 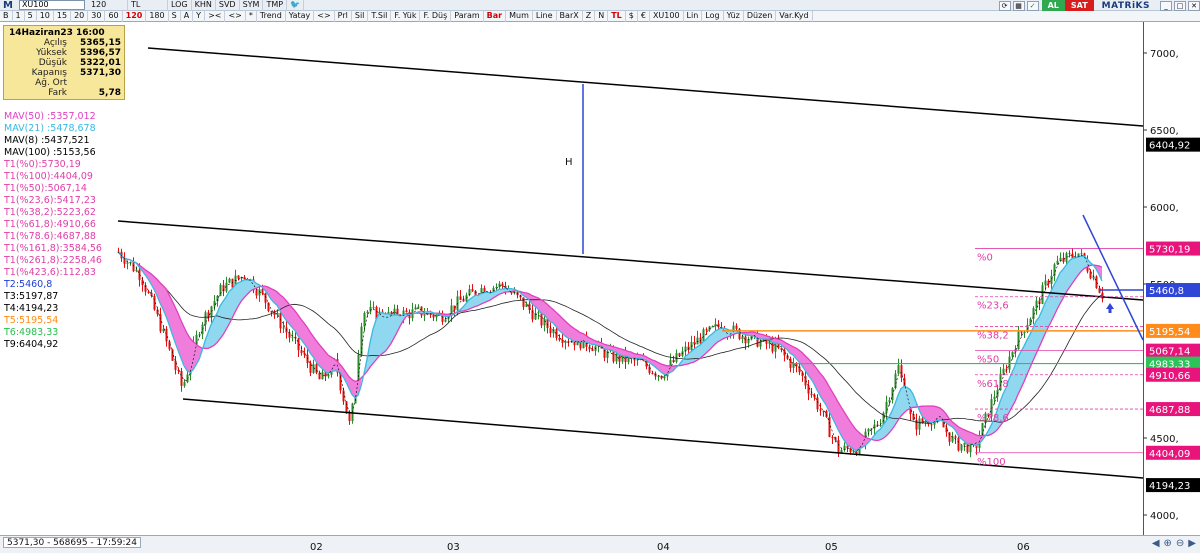 I want to click on minimize-icon: _, so click(x=1166, y=5).